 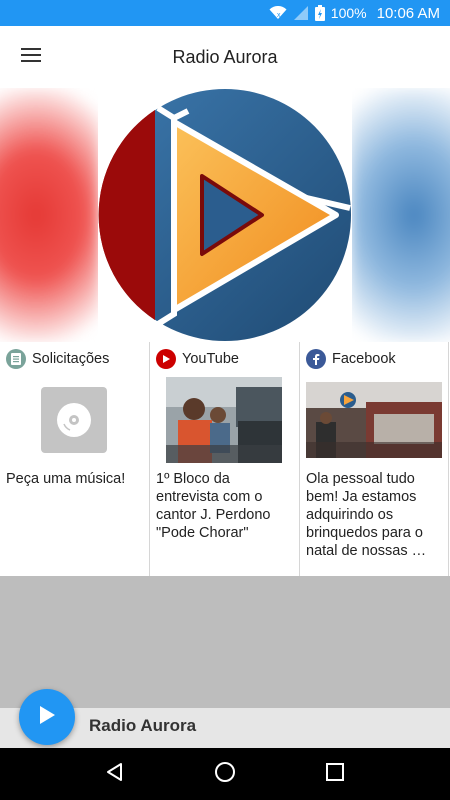 I want to click on signal-icon, so click(x=301, y=13).